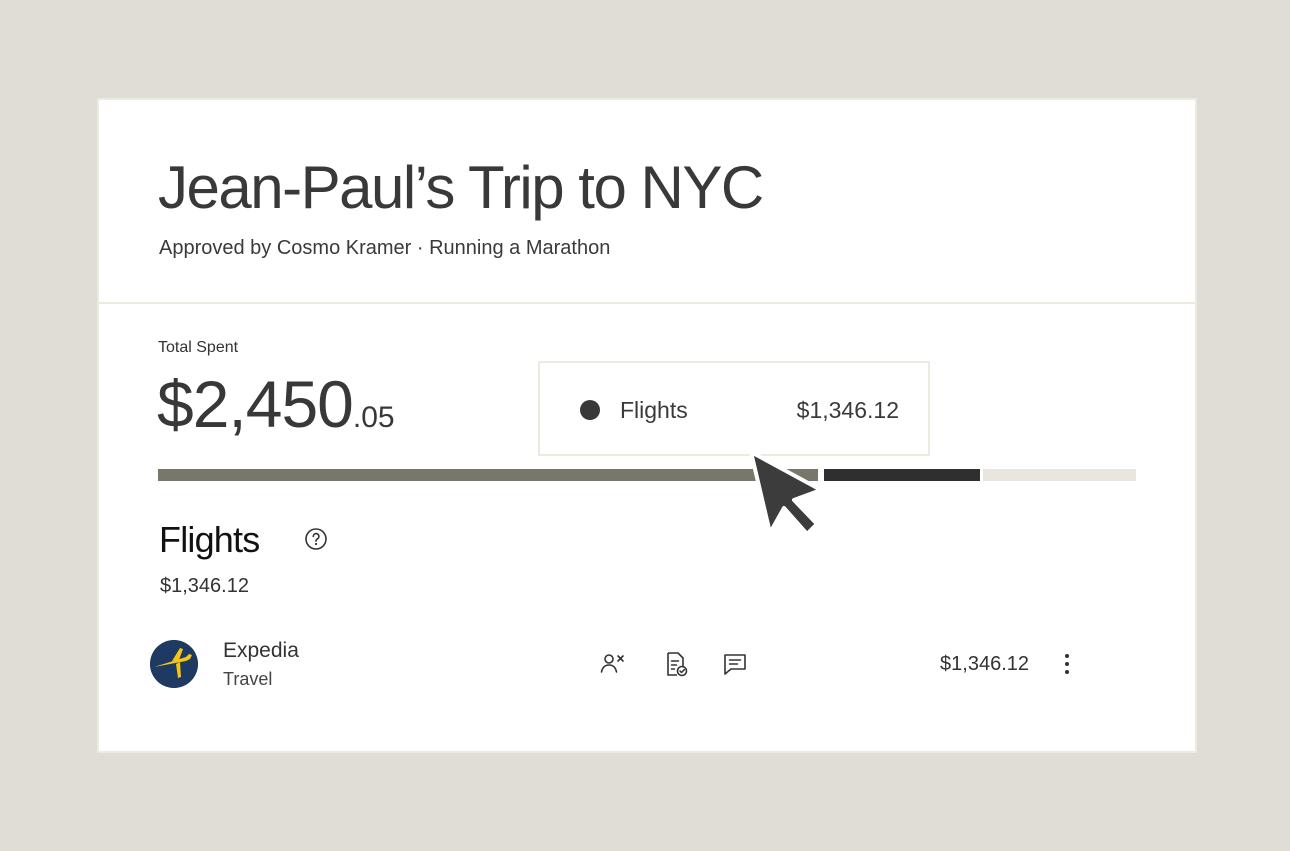 The height and width of the screenshot is (851, 1290). What do you see at coordinates (735, 664) in the screenshot?
I see `comment-icon` at bounding box center [735, 664].